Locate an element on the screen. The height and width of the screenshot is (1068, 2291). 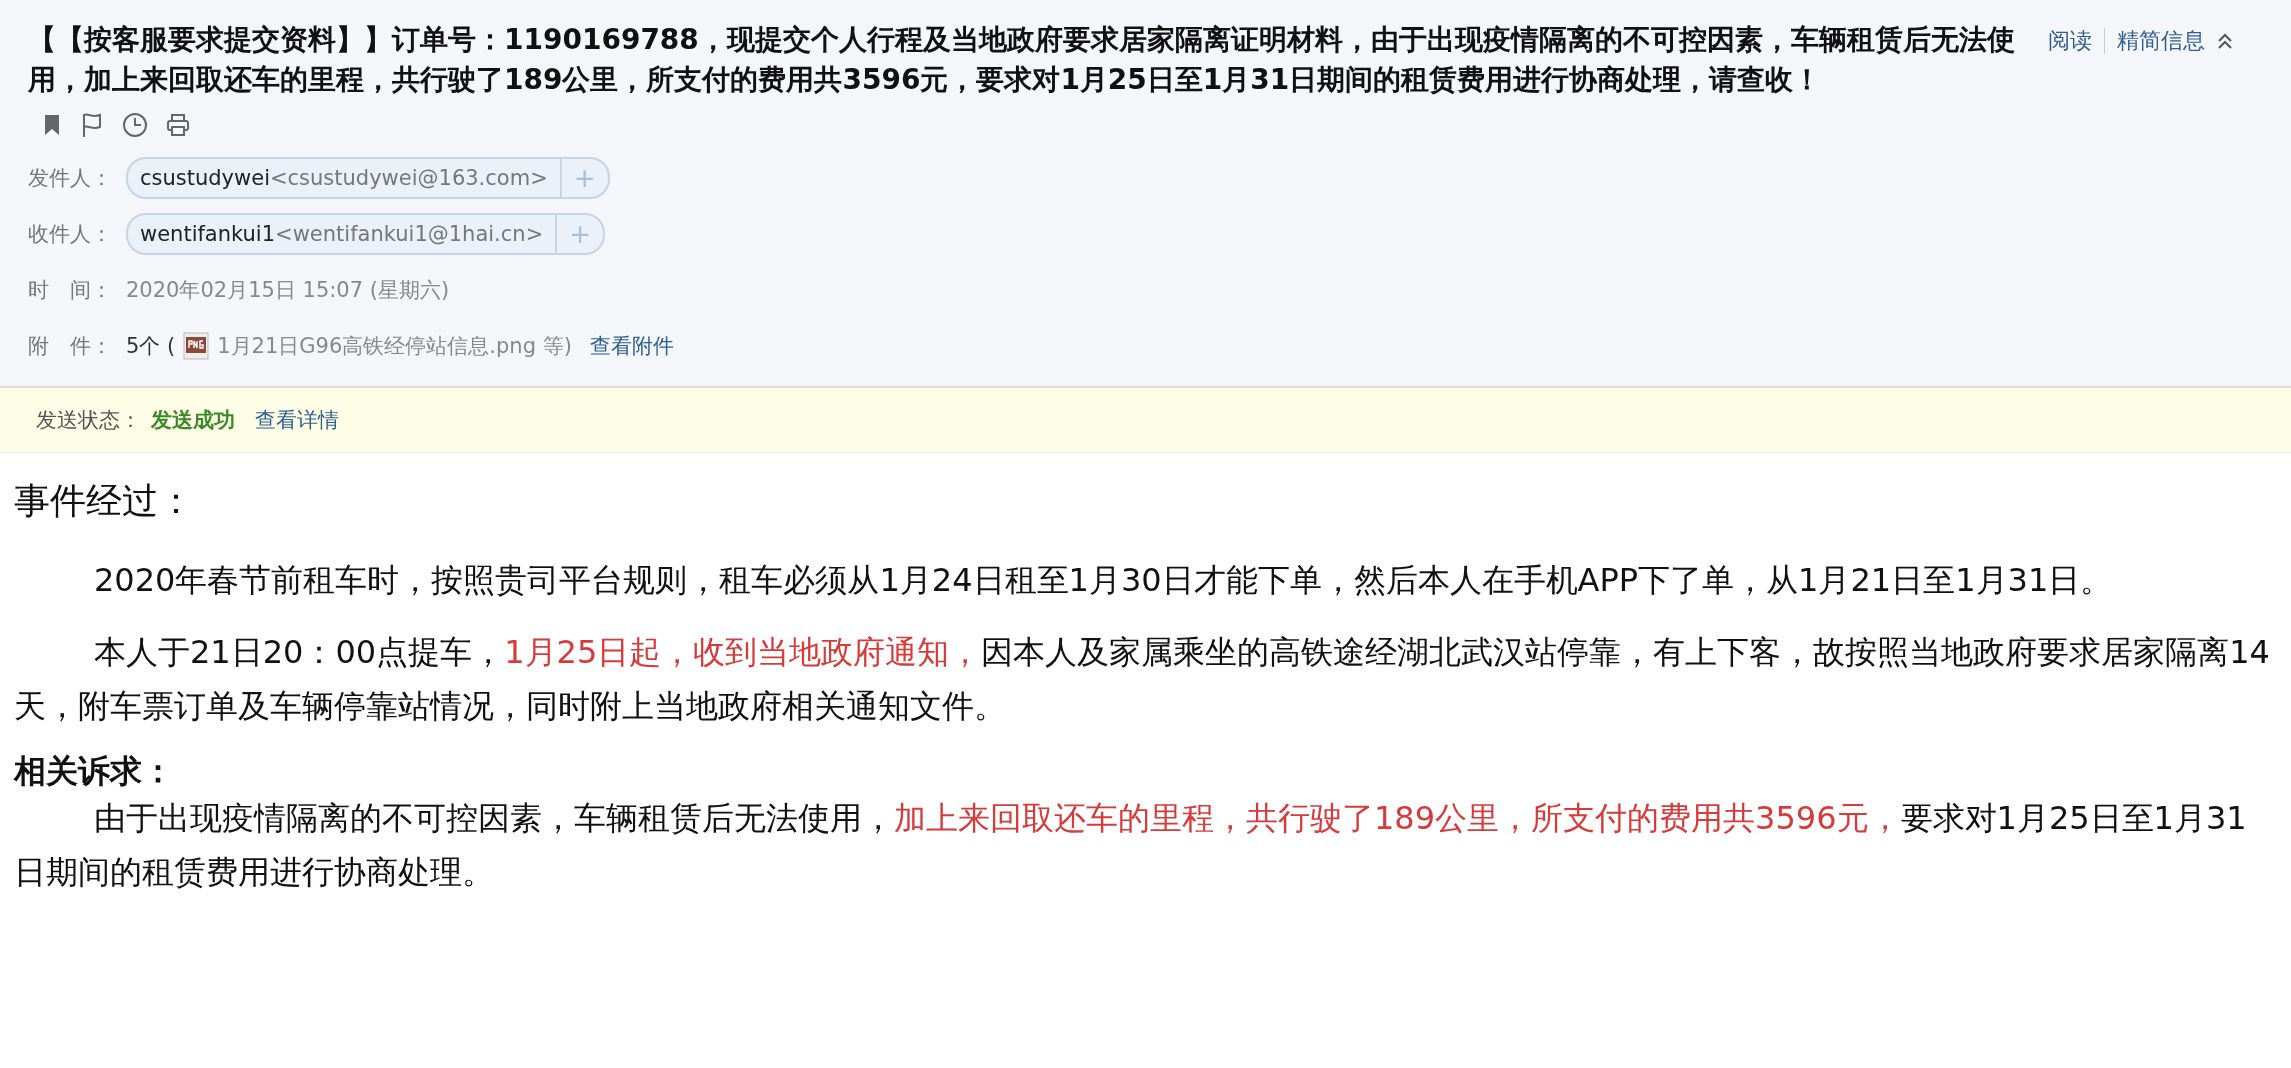
email-subject: 【【按客服要求提交资料】】订单号：1190169788，现提交个人行程及当地政府要求居家隔离证明材料，由于出现疫情隔离的不可控因素，车辆租赁后无法使用，加上来回取还车的里程，共行驶了189公里，所支付的费用共3596元，要求对1月25日至1月31日期间的租赁费用进行协商处理，请查收！ is located at coordinates (1022, 60).